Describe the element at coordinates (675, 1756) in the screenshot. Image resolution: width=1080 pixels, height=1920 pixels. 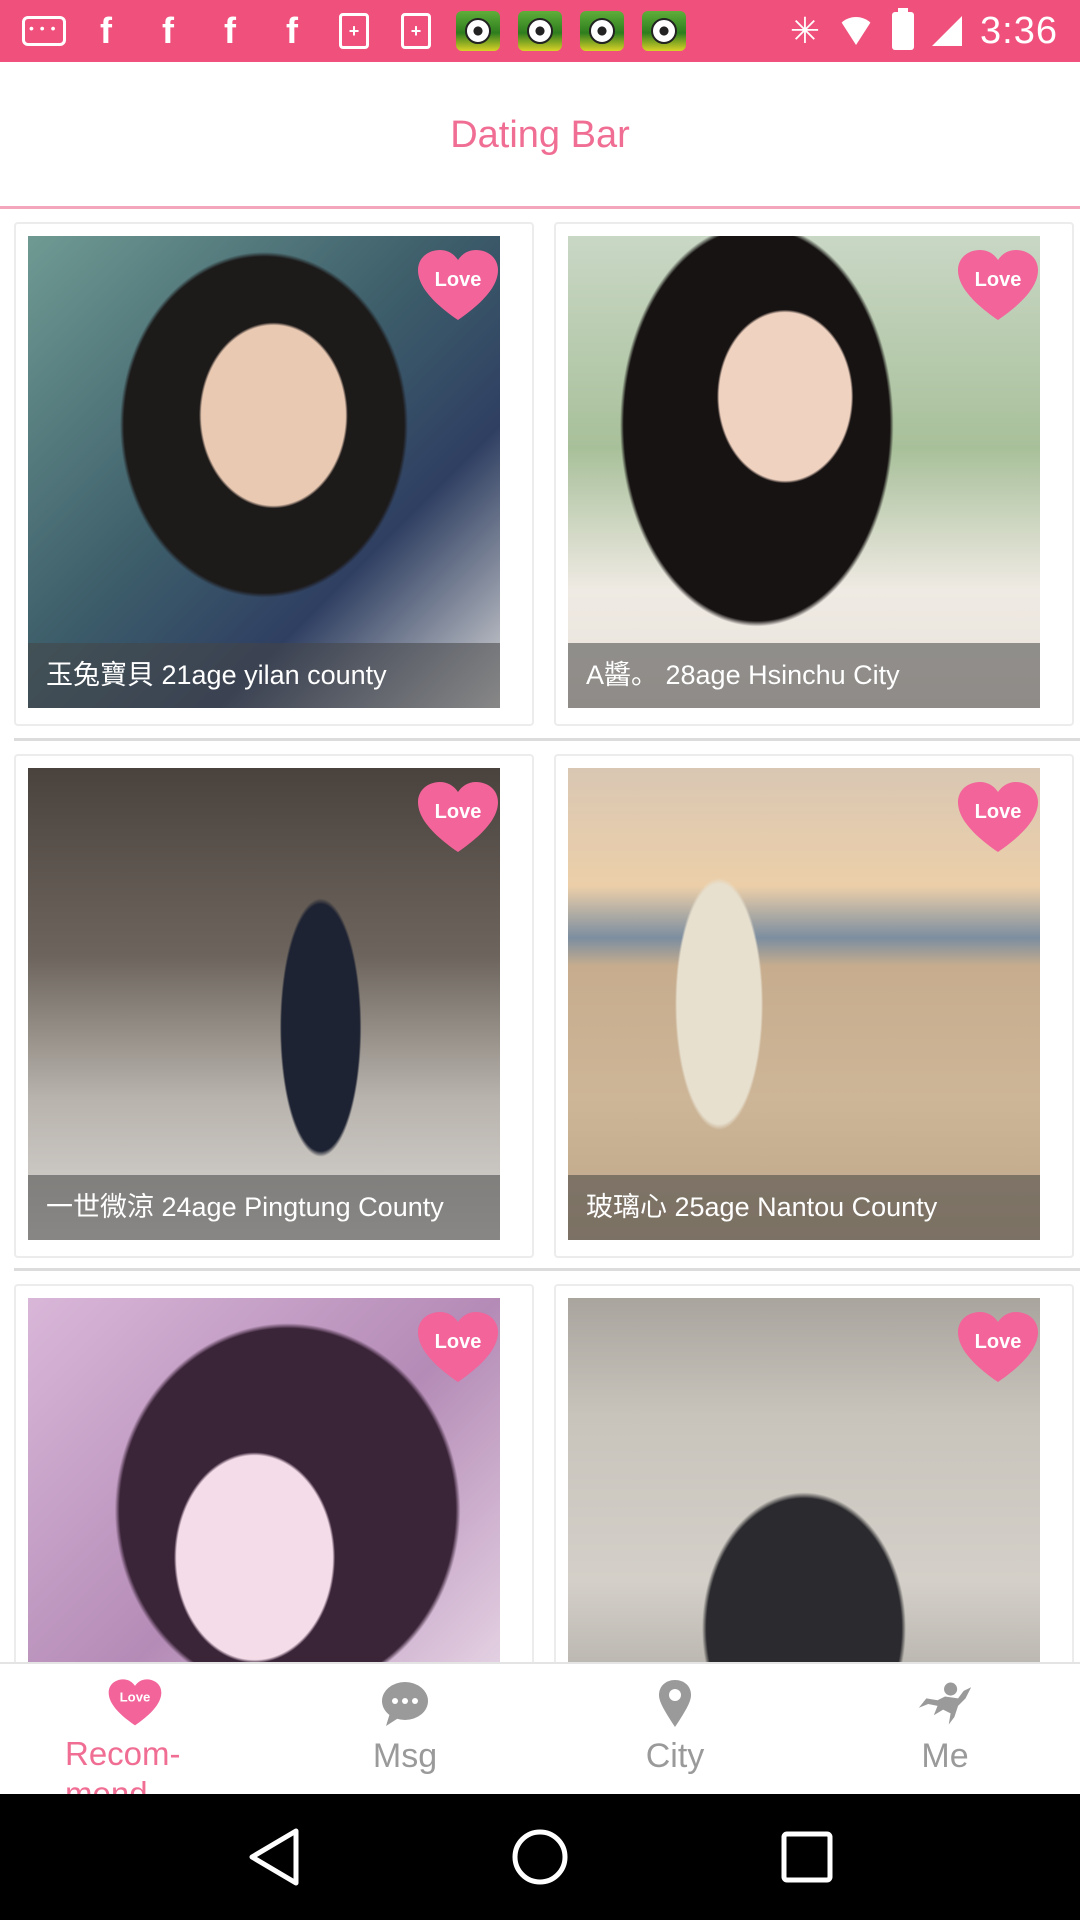
I see `tab-label: City` at that location.